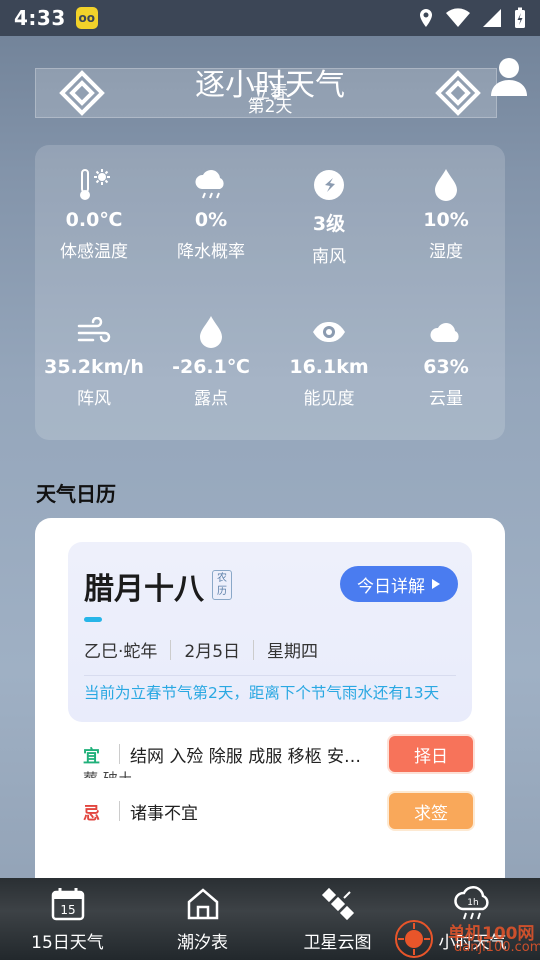 The image size is (540, 960). What do you see at coordinates (270, 86) in the screenshot?
I see `header: 立春 逐小时天气 第2天` at bounding box center [270, 86].